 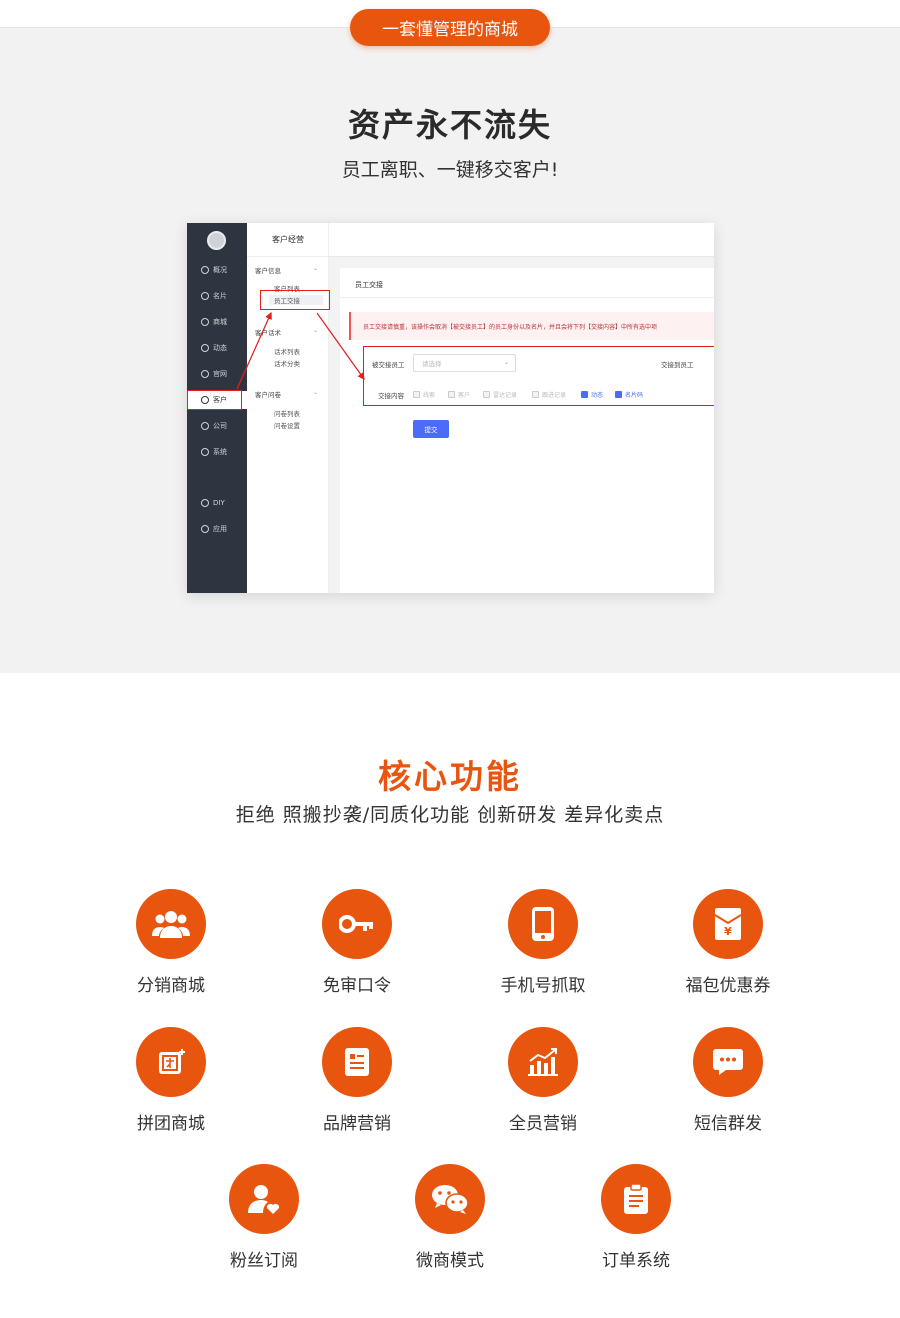 I want to click on wechat-icon, so click(x=450, y=1199).